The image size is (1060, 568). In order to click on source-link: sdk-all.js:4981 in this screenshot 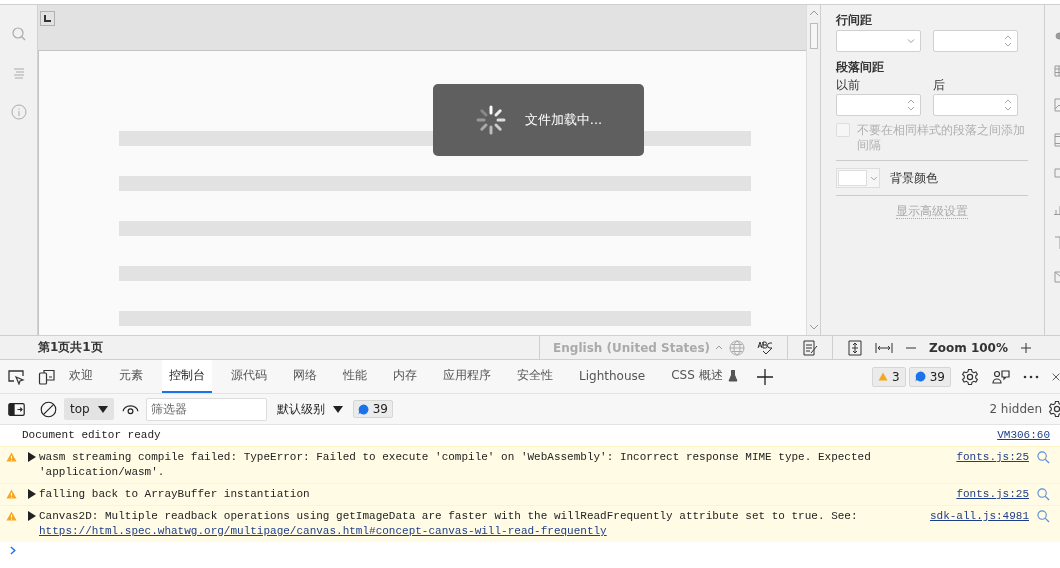, I will do `click(979, 516)`.